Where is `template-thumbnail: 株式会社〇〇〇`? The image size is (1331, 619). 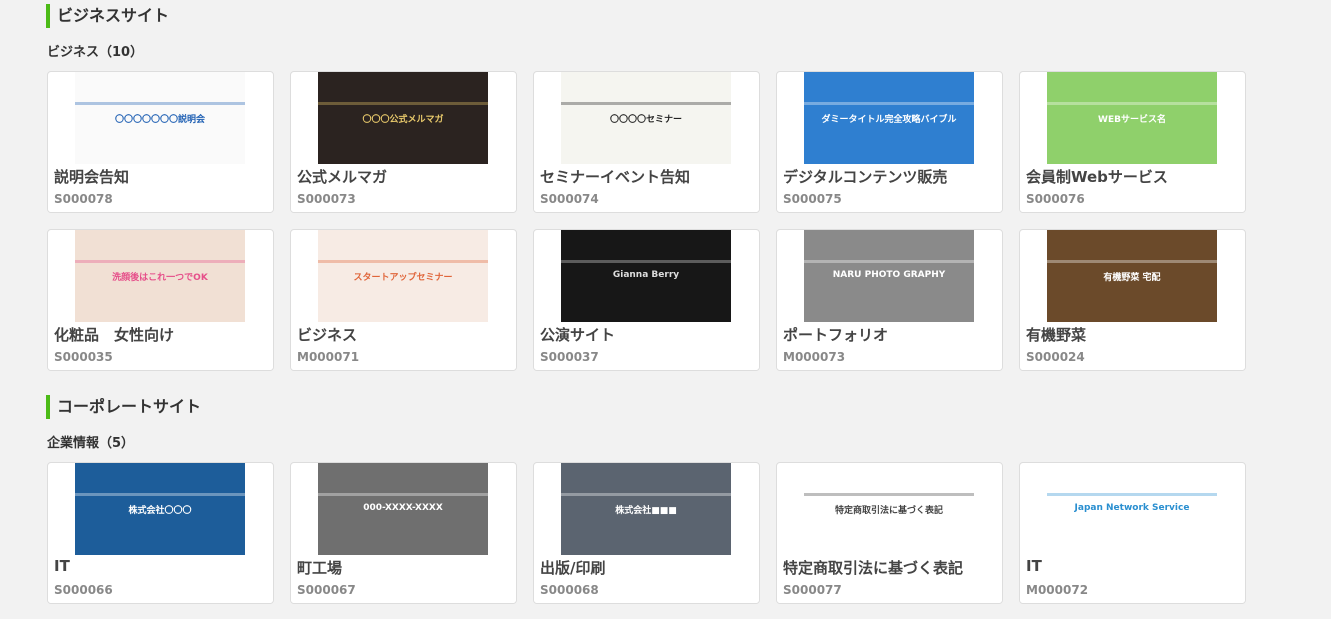 template-thumbnail: 株式会社〇〇〇 is located at coordinates (160, 509).